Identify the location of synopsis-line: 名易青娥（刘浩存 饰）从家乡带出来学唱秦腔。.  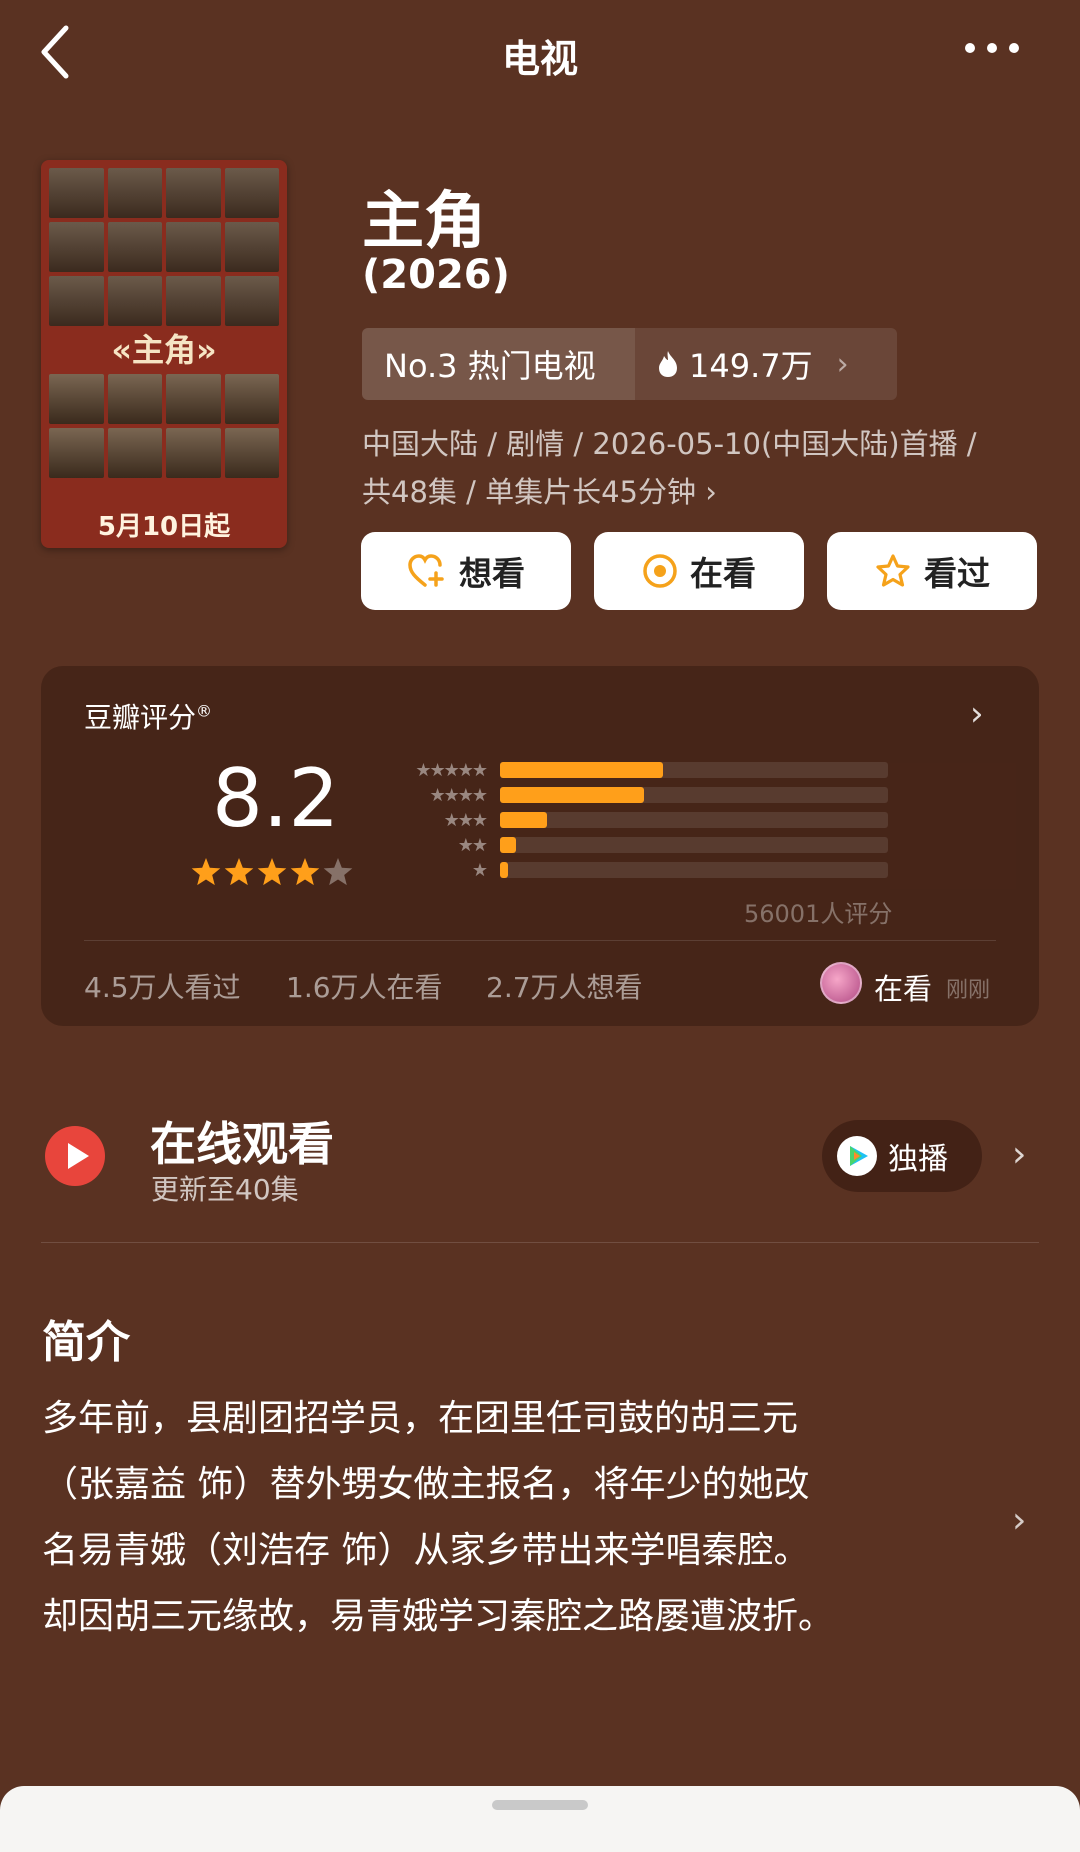
(426, 1550).